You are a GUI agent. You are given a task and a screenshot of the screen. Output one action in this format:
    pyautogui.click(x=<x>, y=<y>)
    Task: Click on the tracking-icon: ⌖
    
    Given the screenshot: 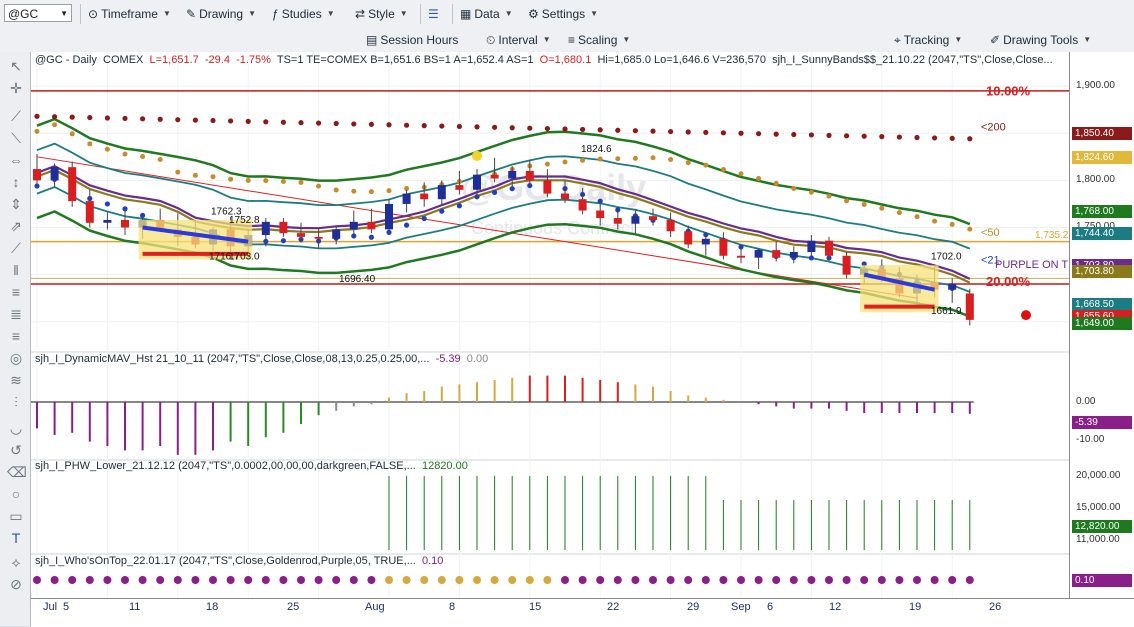 What is the action you would take?
    pyautogui.click(x=897, y=40)
    